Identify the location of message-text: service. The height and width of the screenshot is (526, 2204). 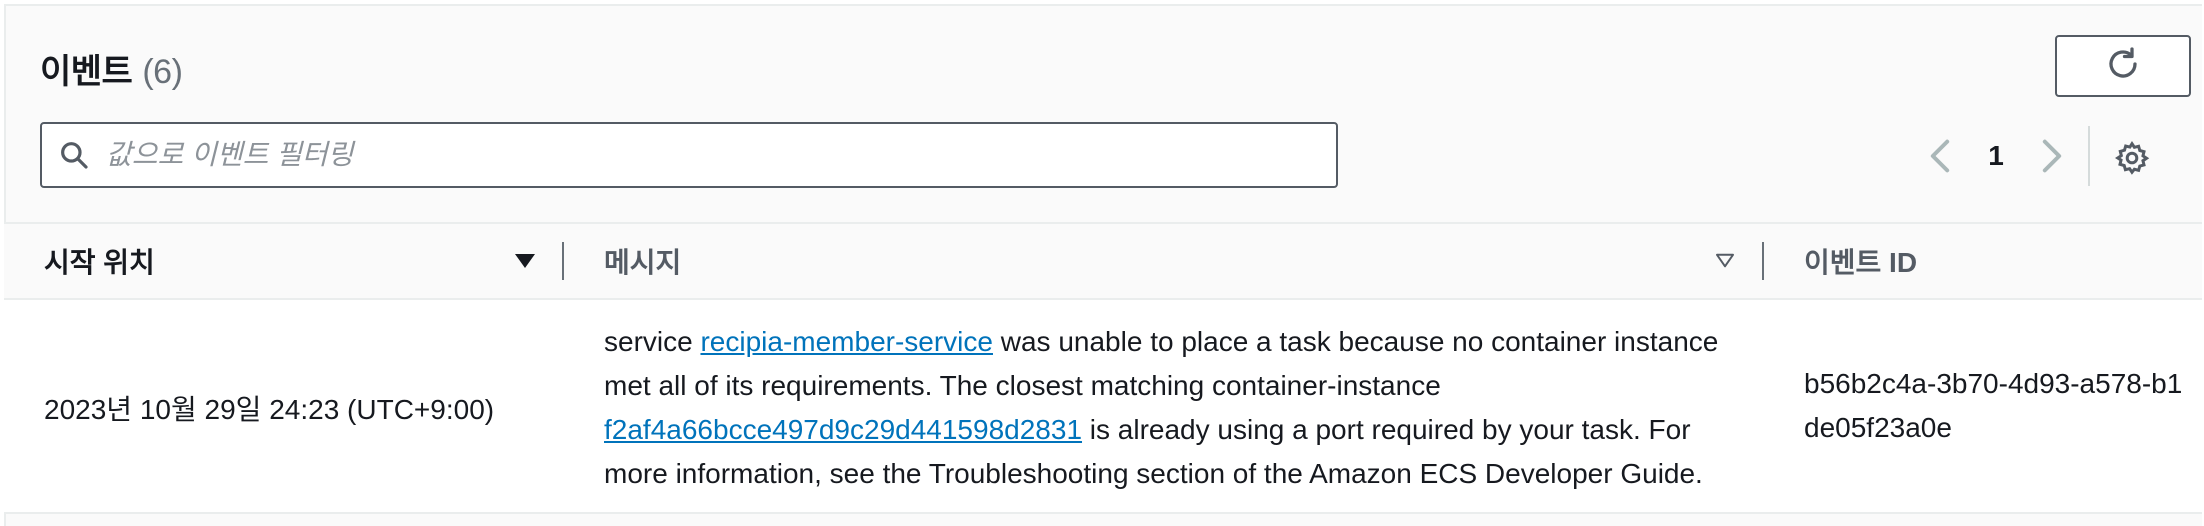
(652, 341).